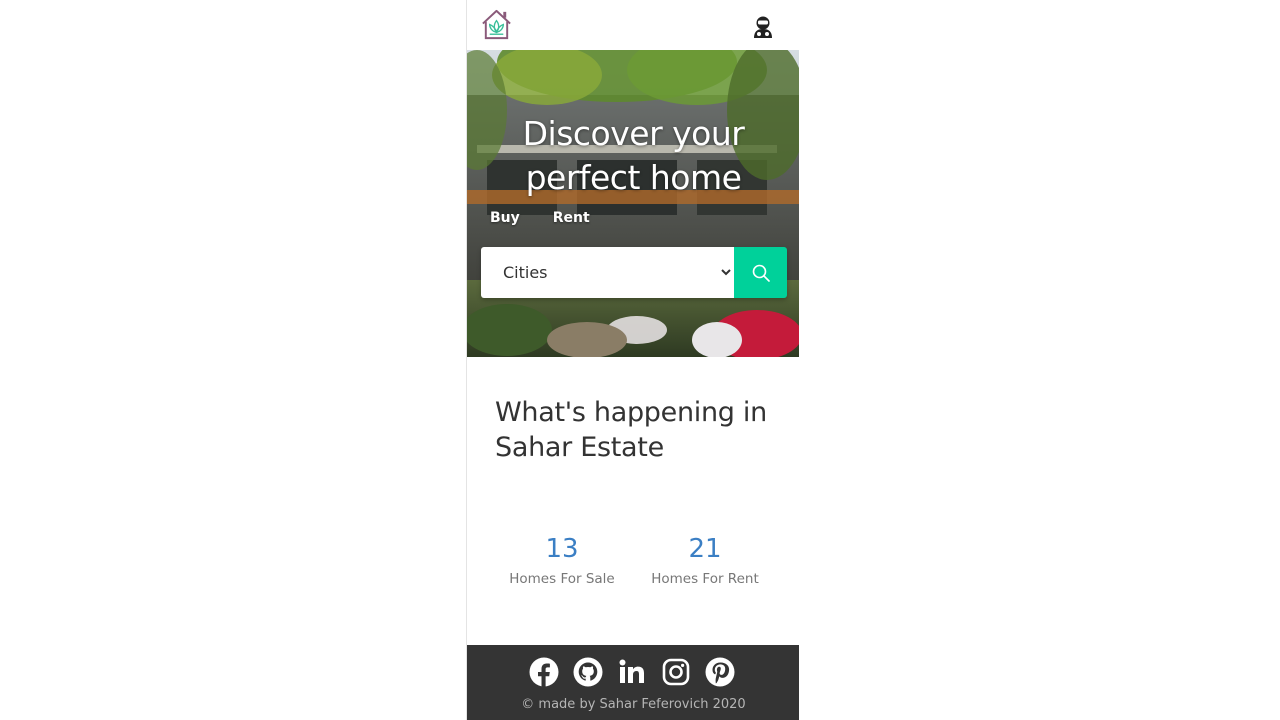 The height and width of the screenshot is (720, 1280). I want to click on city-select: Cities, so click(607, 272).